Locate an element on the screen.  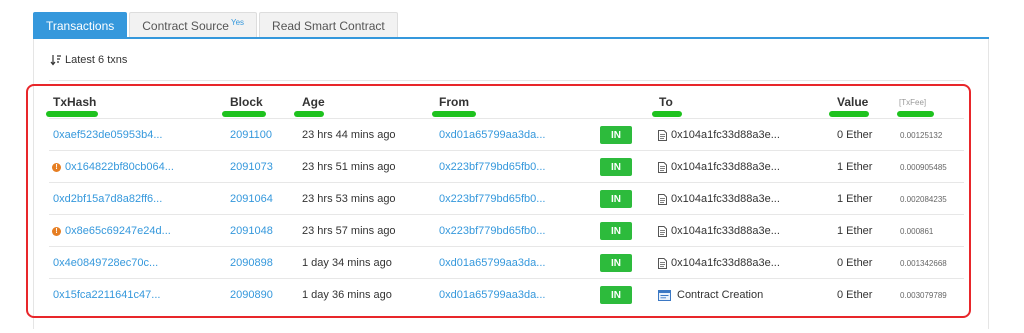
tab-label: Read Smart Contract is located at coordinates (328, 25).